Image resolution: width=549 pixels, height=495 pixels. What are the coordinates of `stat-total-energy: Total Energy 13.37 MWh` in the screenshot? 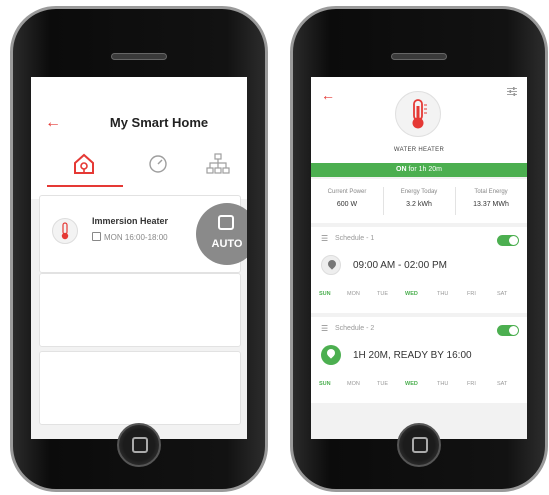 It's located at (491, 198).